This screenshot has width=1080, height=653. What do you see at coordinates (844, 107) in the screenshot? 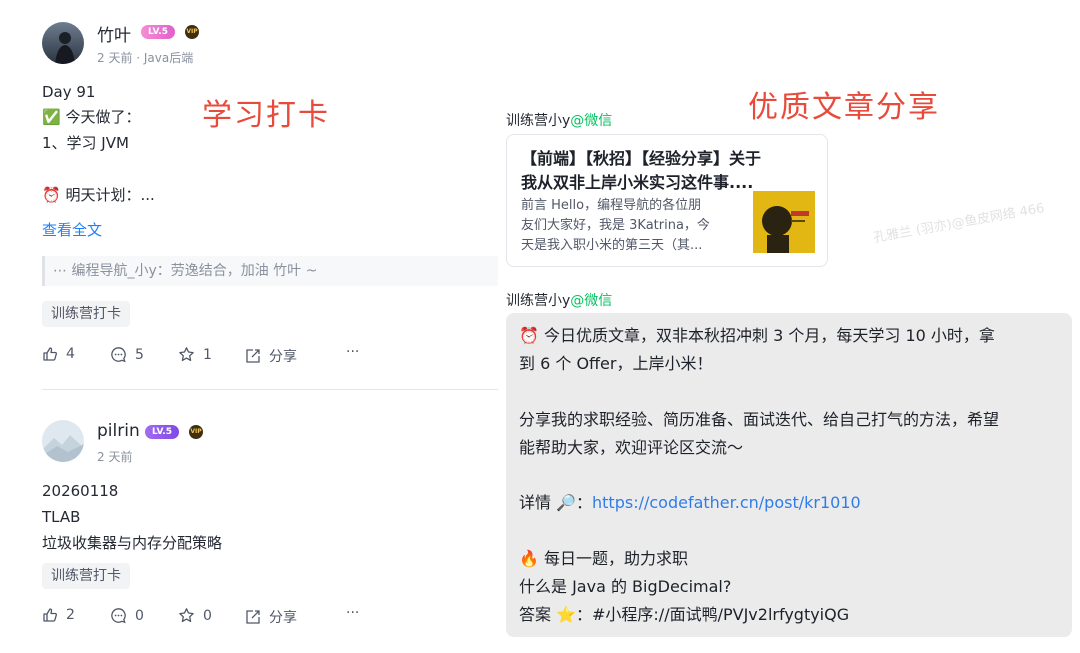
I see `quality-share-label: 优质文章分享` at bounding box center [844, 107].